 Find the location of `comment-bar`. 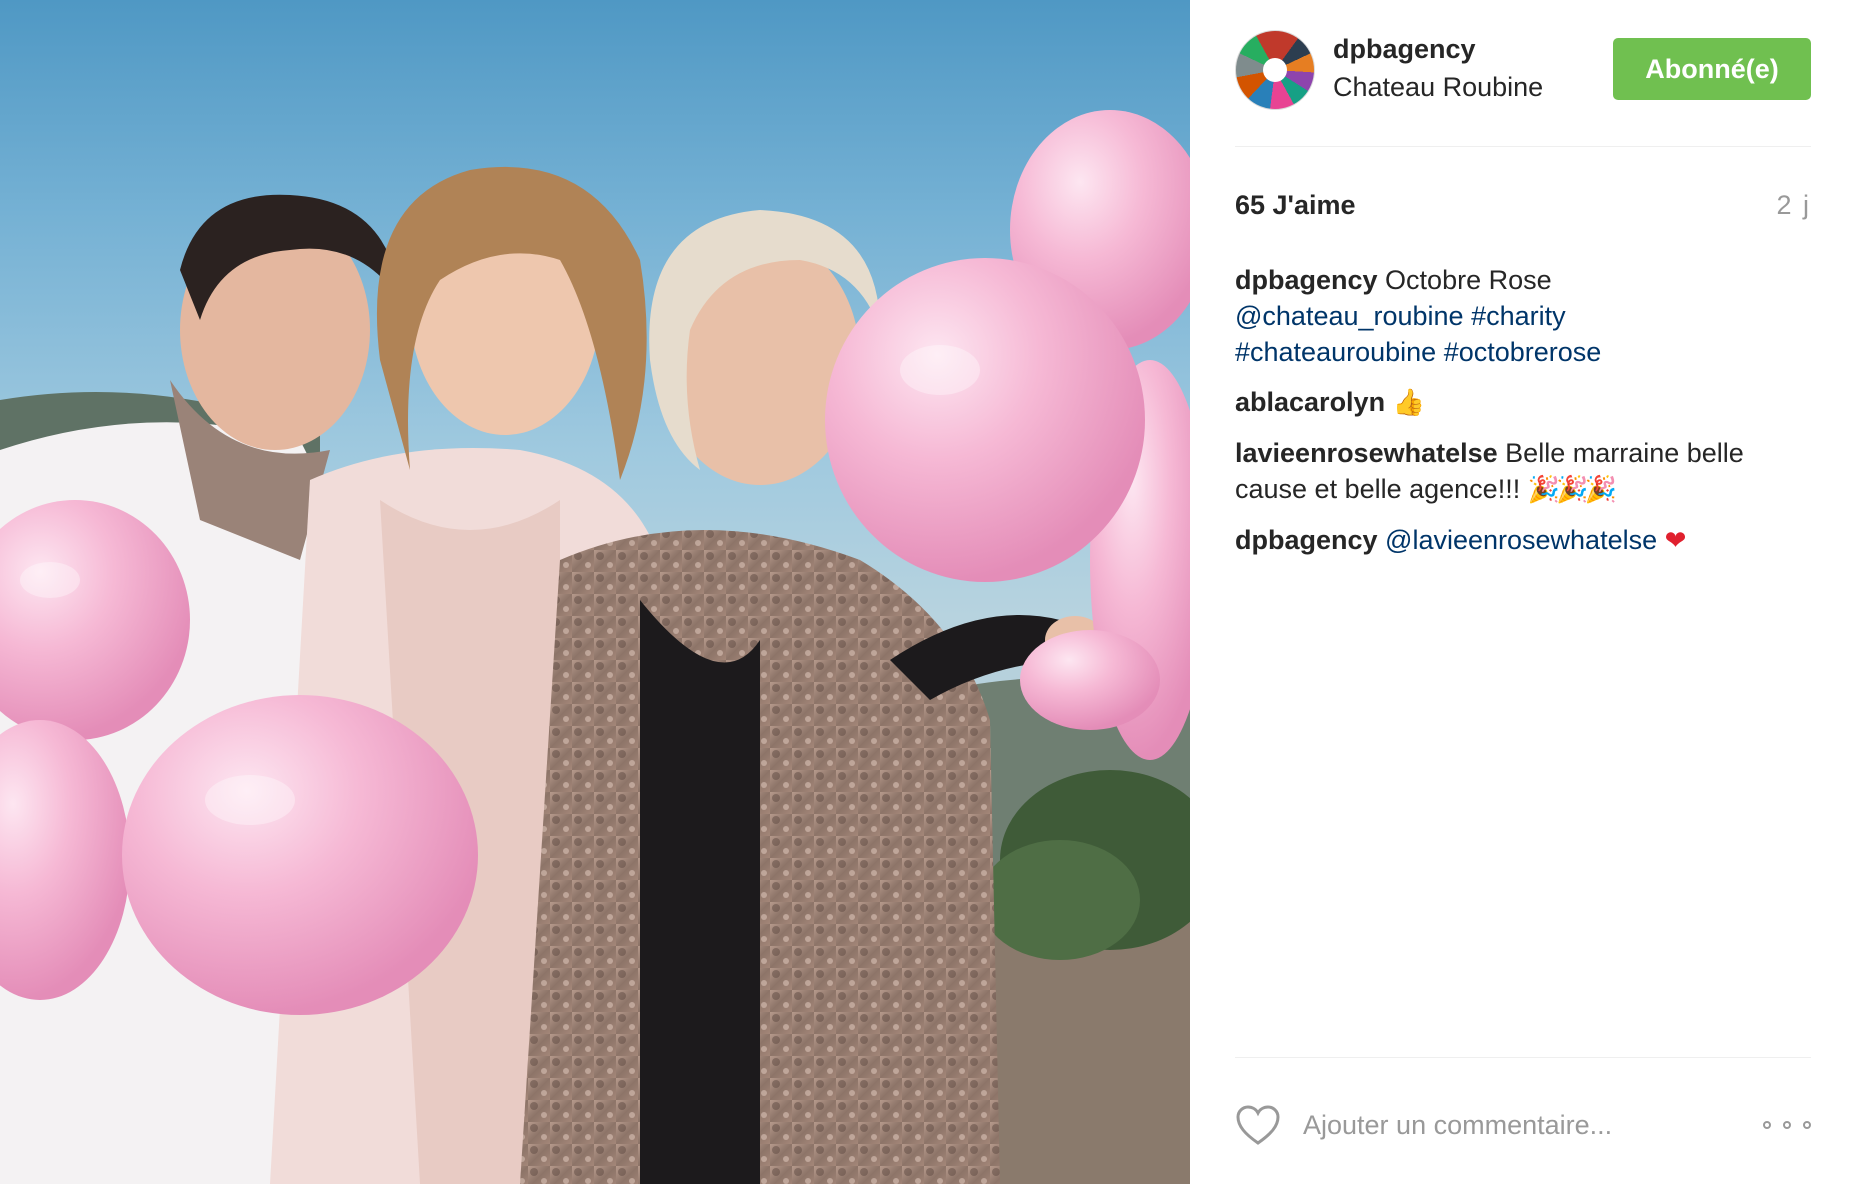

comment-bar is located at coordinates (1523, 1125).